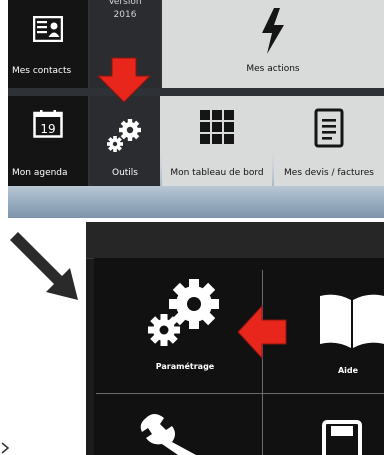 The image size is (384, 455). Describe the element at coordinates (329, 173) in the screenshot. I see `tile-label: Mes devis / factures` at that location.